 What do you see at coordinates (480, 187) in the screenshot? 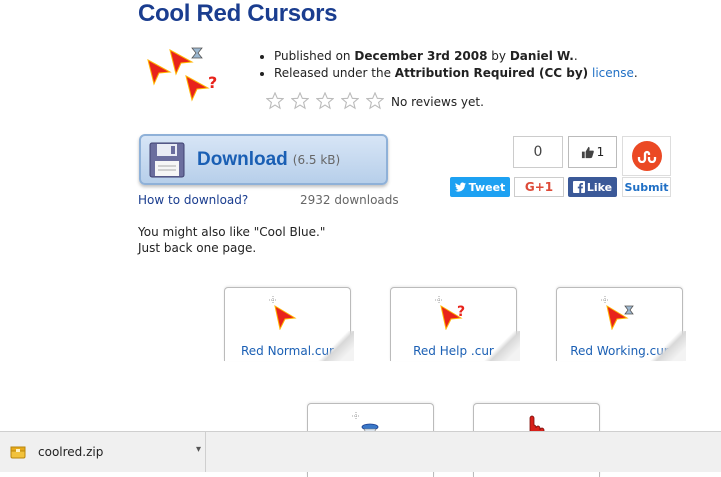
I see `tweet-button: Tweet` at bounding box center [480, 187].